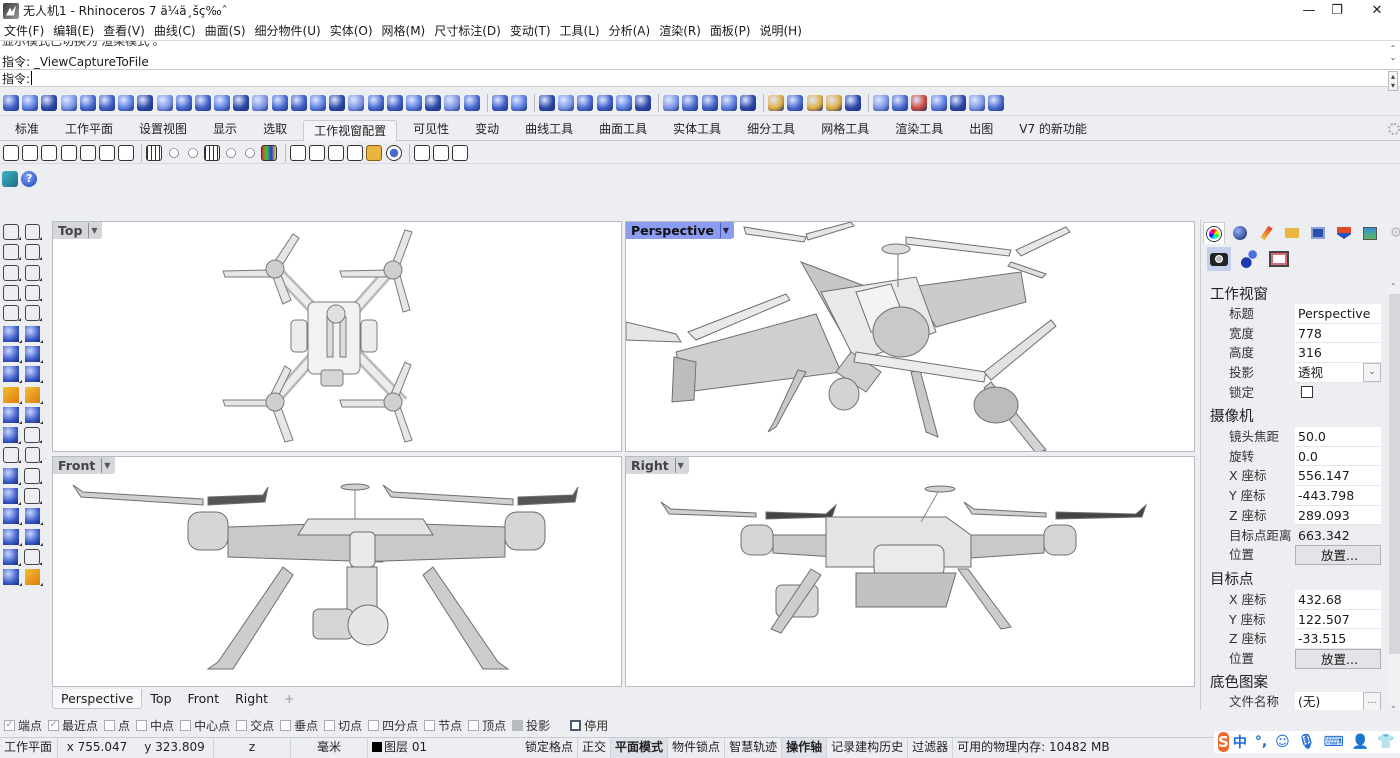 The height and width of the screenshot is (758, 1400). I want to click on osnap-12: 停用, so click(589, 725).